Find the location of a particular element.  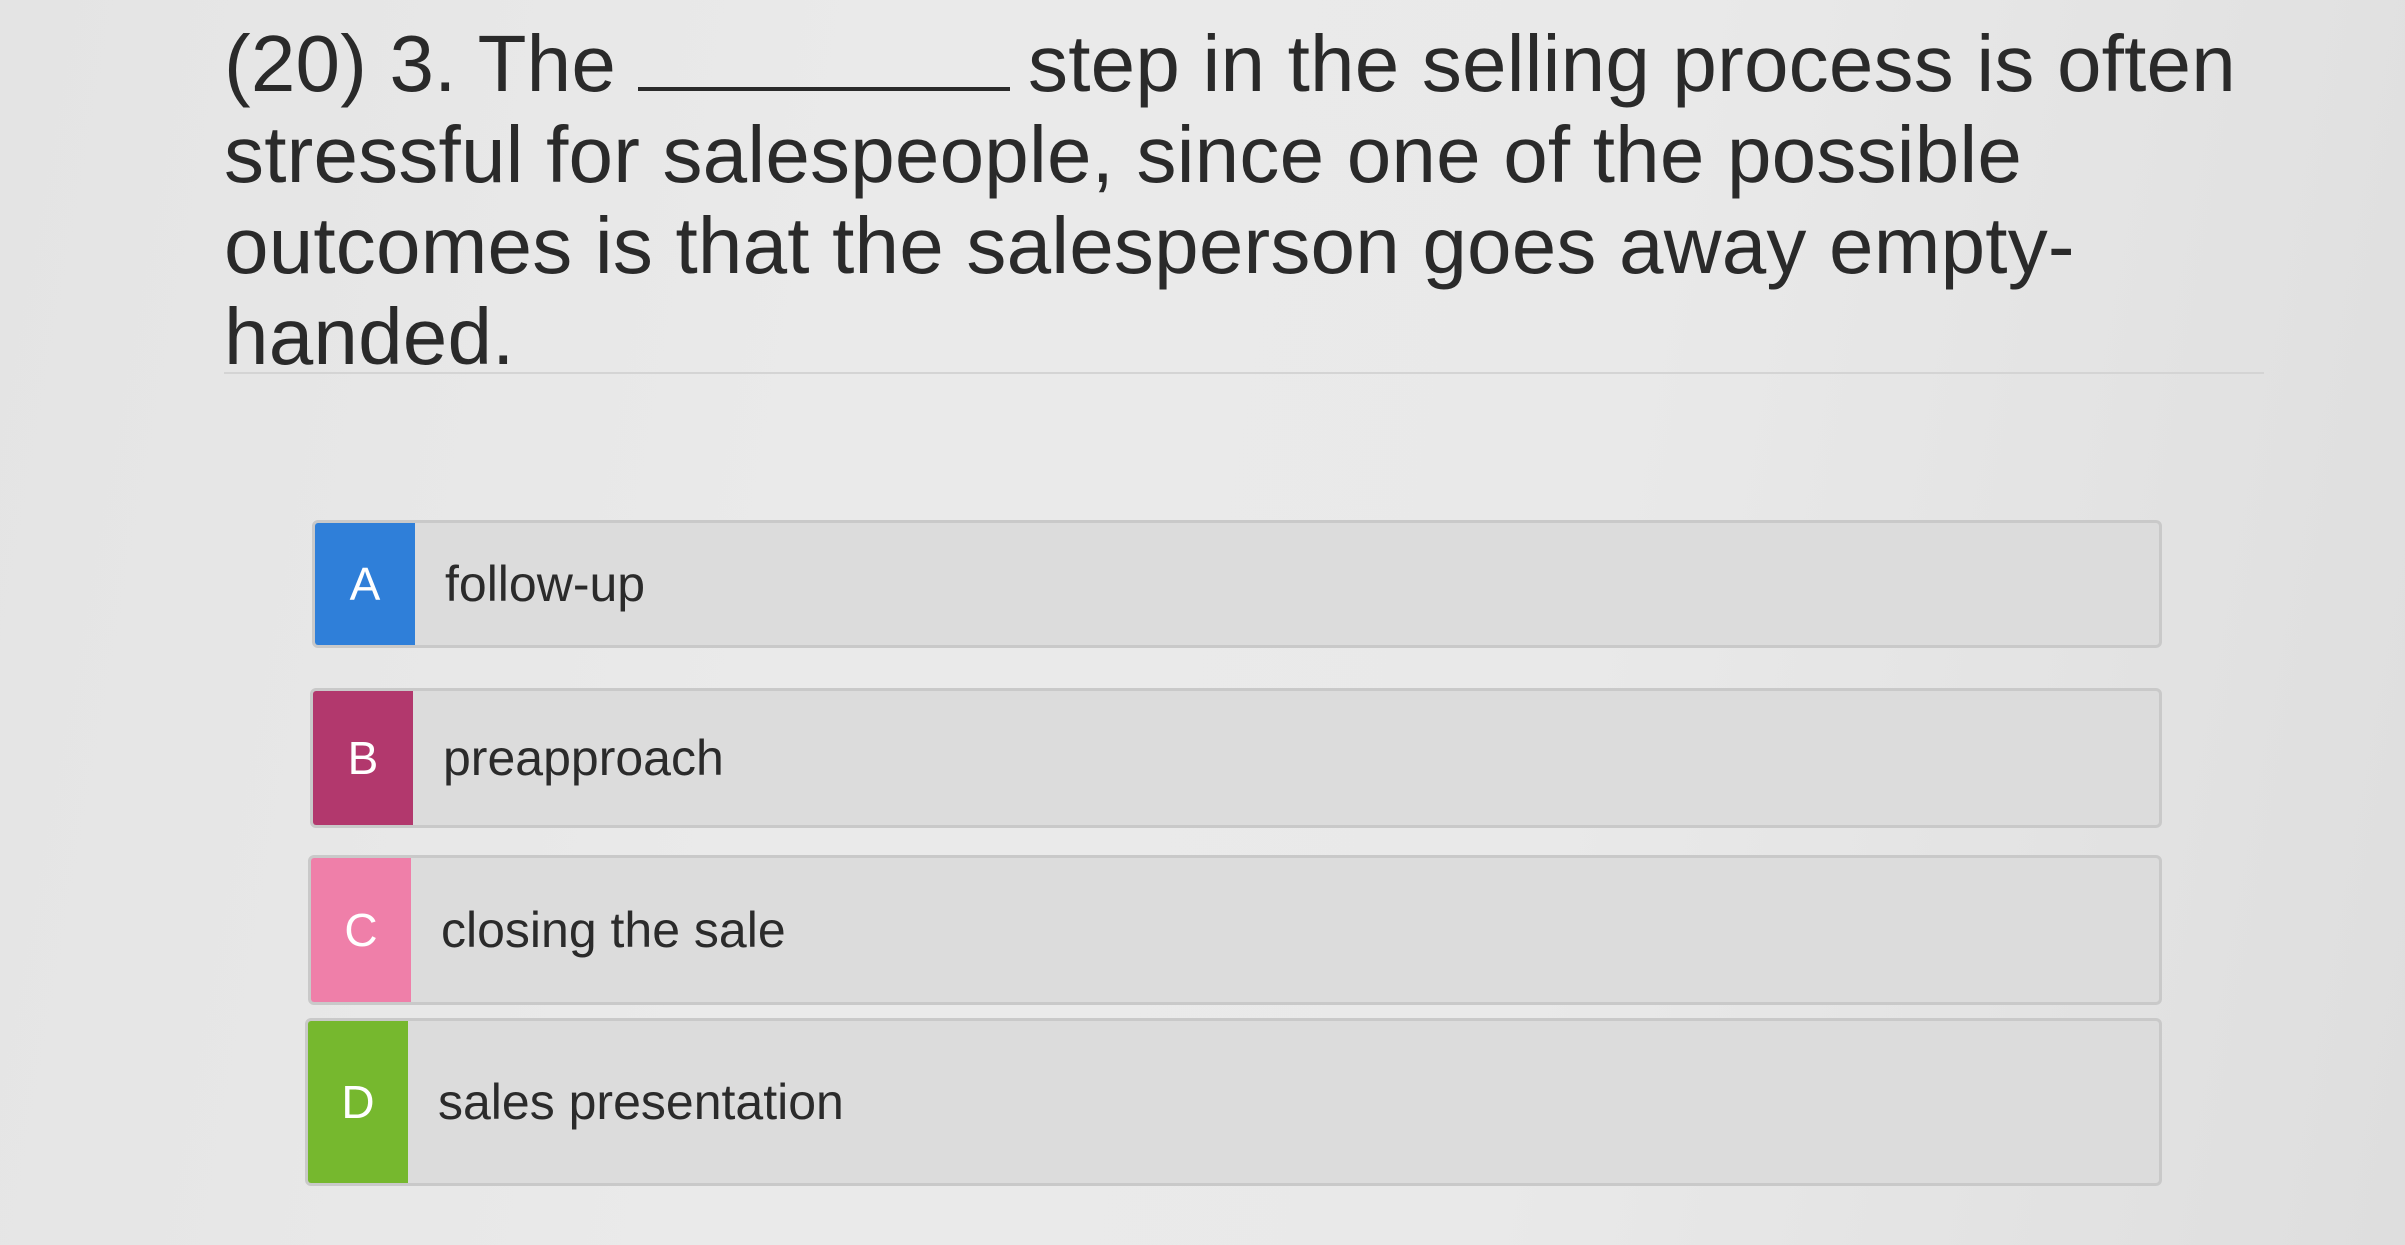

option-d-badge: D is located at coordinates (358, 1102).